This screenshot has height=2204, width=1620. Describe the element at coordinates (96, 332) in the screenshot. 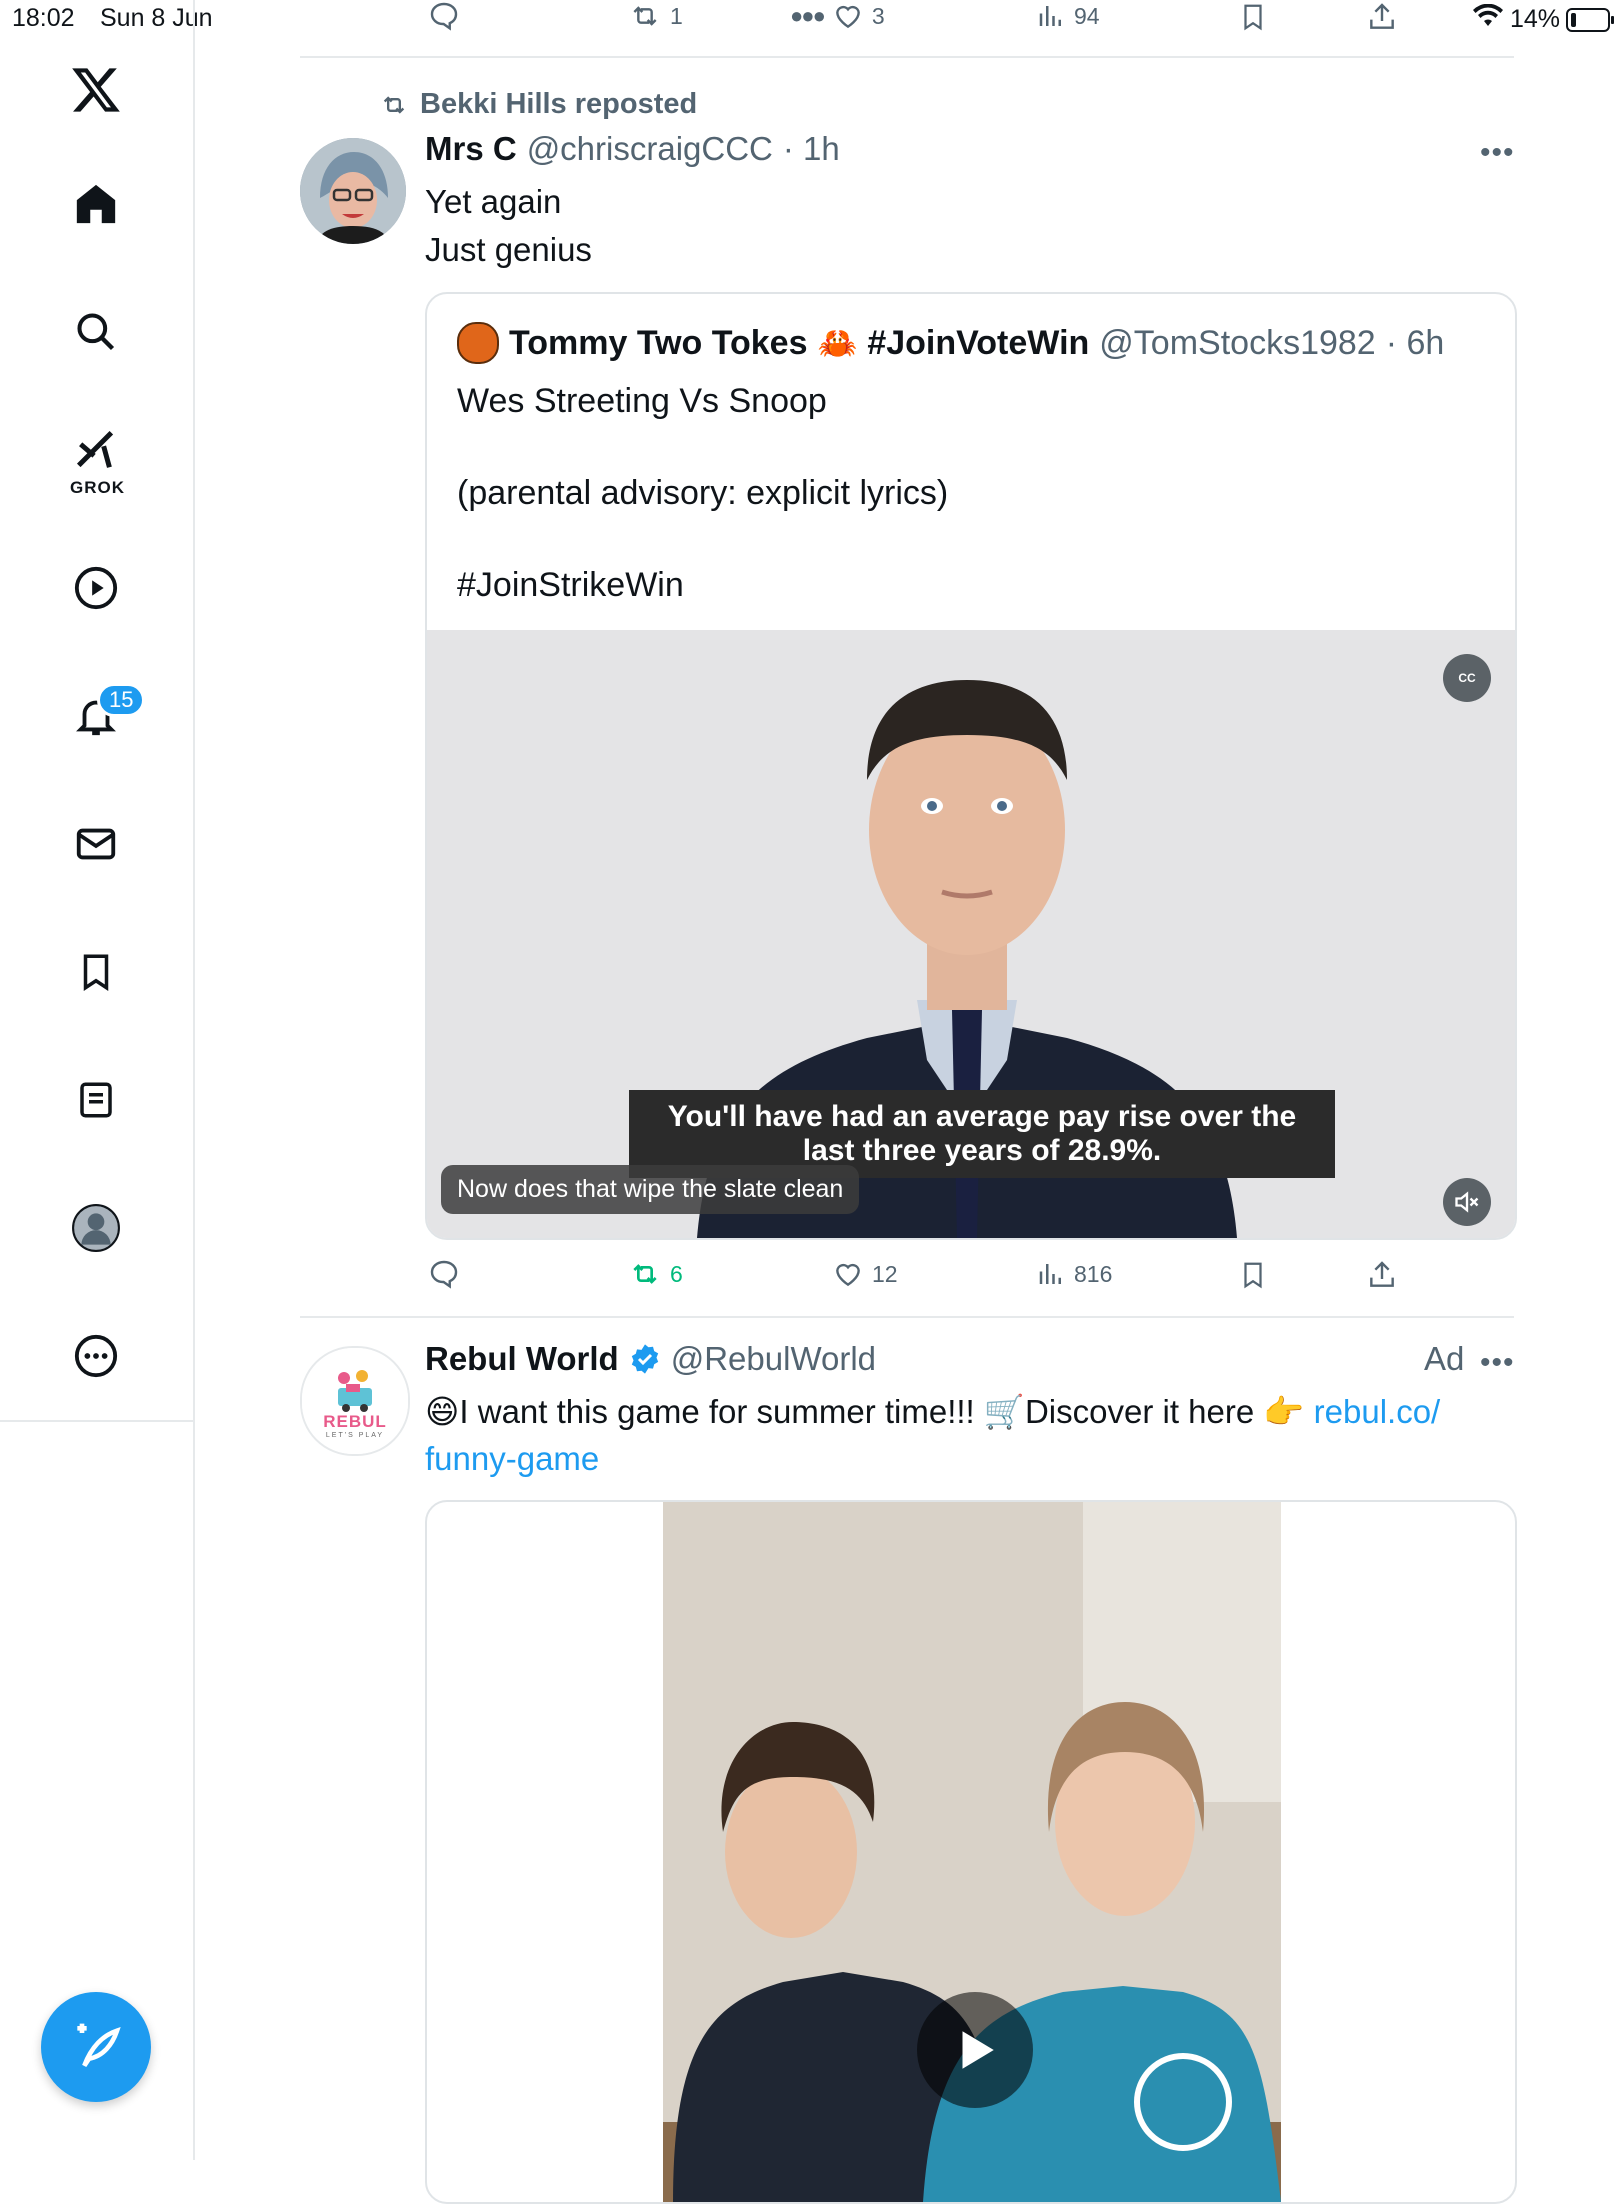

I see `search-icon` at that location.